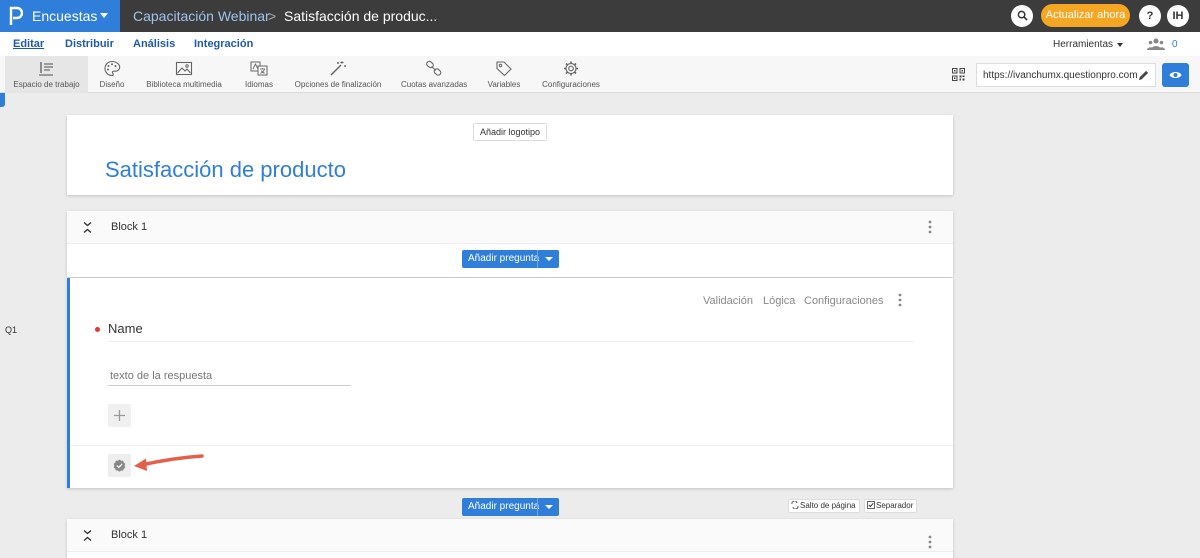  Describe the element at coordinates (259, 68) in the screenshot. I see `translate-icon` at that location.